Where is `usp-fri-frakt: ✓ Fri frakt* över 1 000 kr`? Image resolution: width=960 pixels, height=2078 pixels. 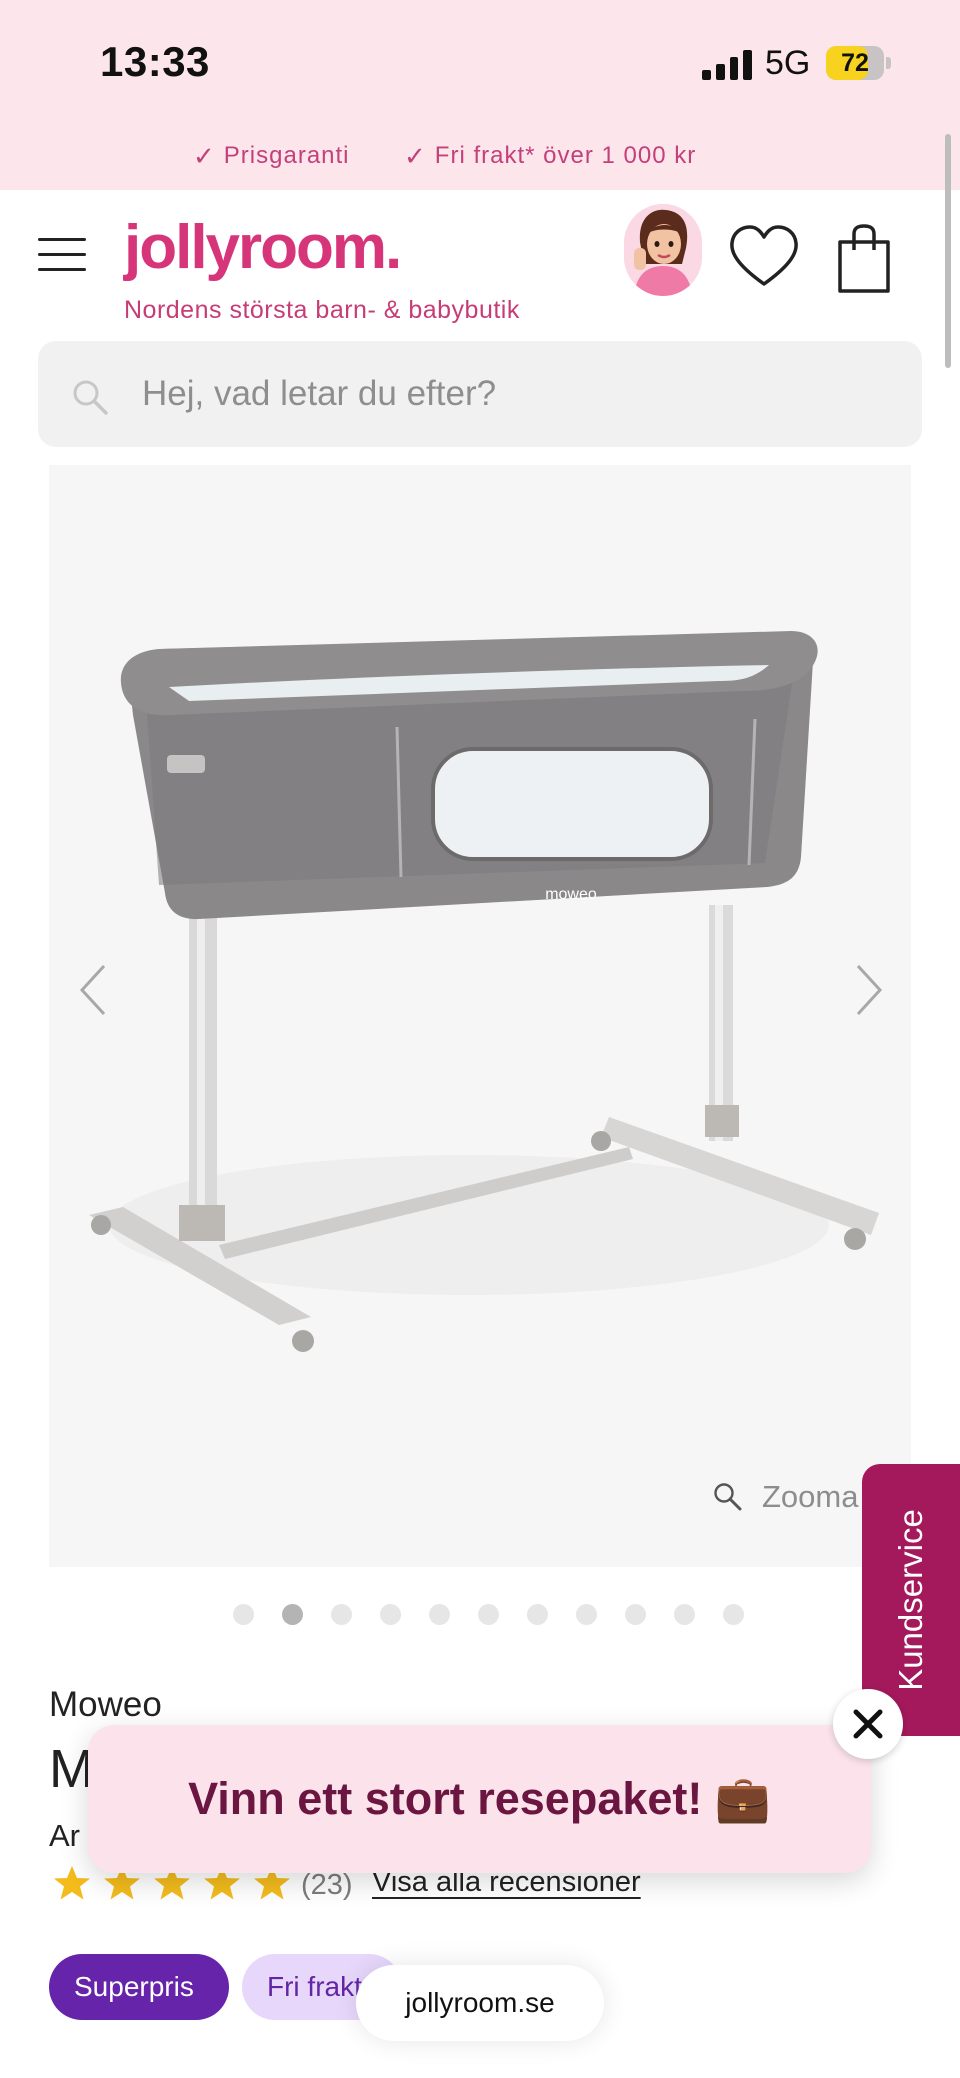 usp-fri-frakt: ✓ Fri frakt* över 1 000 kr is located at coordinates (550, 156).